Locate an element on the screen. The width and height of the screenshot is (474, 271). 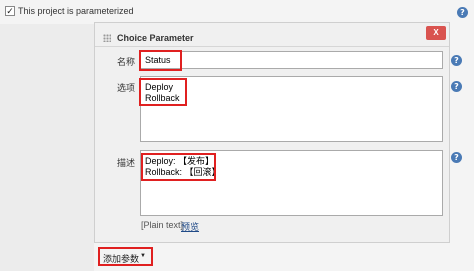
chevron-down-icon: ▼ is located at coordinates (143, 256).